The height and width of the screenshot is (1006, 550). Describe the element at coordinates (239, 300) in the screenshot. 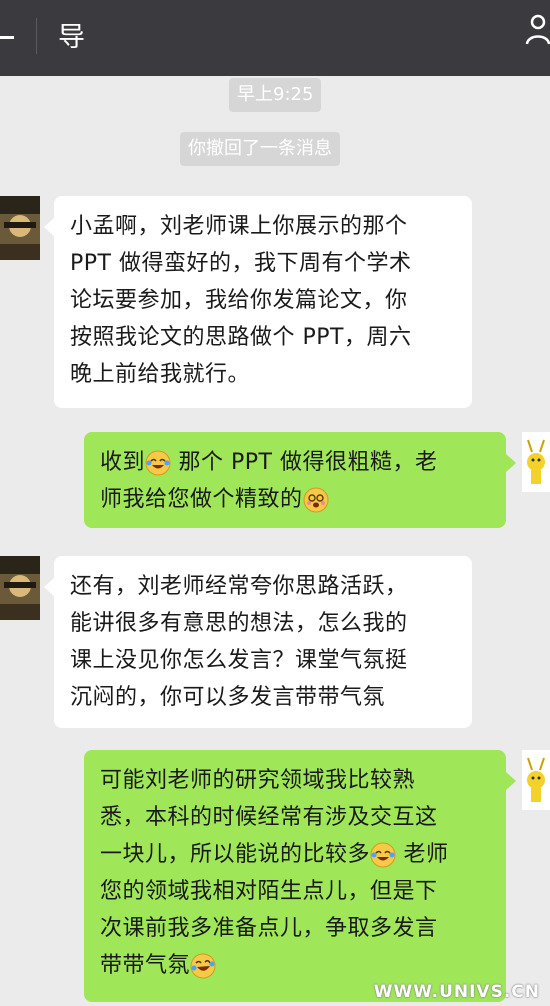

I see `message-line: 论坛要参加，我给你发篇论文，你` at that location.